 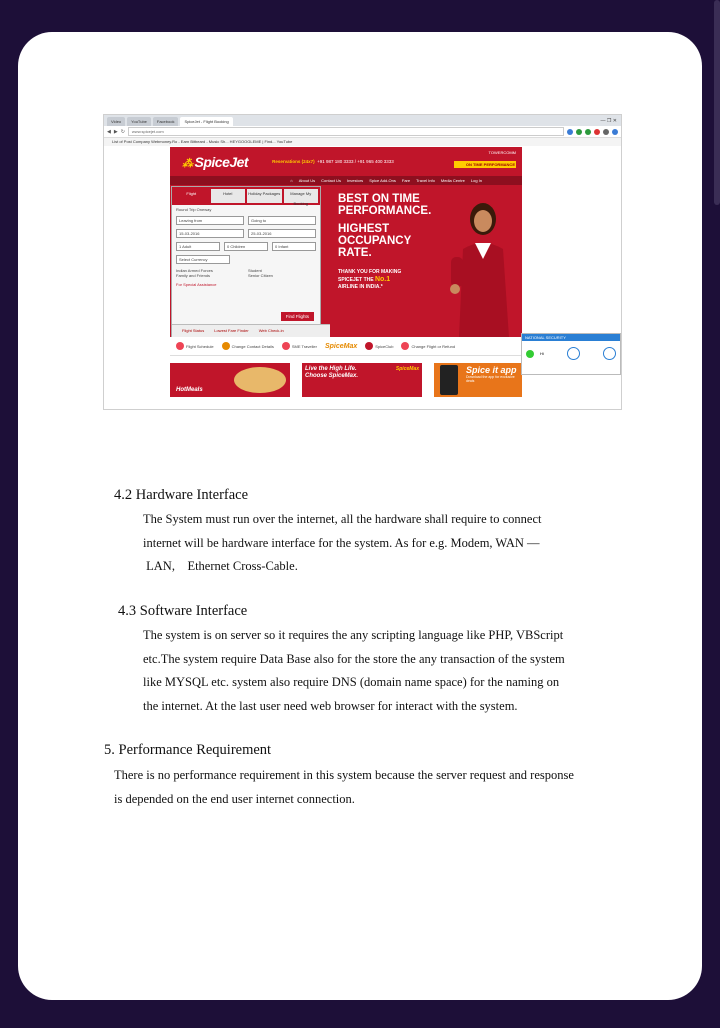 I want to click on spiceclub-link: SpiceClub, so click(x=379, y=346).